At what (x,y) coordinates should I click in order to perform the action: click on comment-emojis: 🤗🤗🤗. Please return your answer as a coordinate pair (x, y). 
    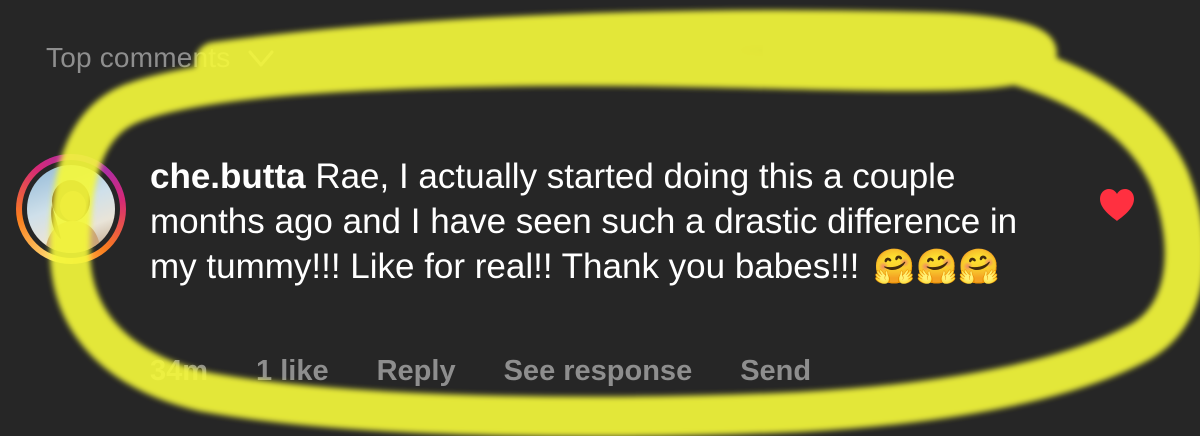
    Looking at the image, I should click on (937, 267).